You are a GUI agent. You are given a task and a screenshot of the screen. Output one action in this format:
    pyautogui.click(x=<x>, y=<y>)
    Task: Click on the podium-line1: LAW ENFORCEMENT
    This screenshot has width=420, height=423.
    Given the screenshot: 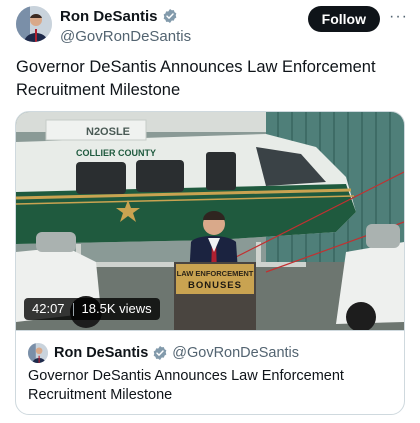 What is the action you would take?
    pyautogui.click(x=215, y=273)
    